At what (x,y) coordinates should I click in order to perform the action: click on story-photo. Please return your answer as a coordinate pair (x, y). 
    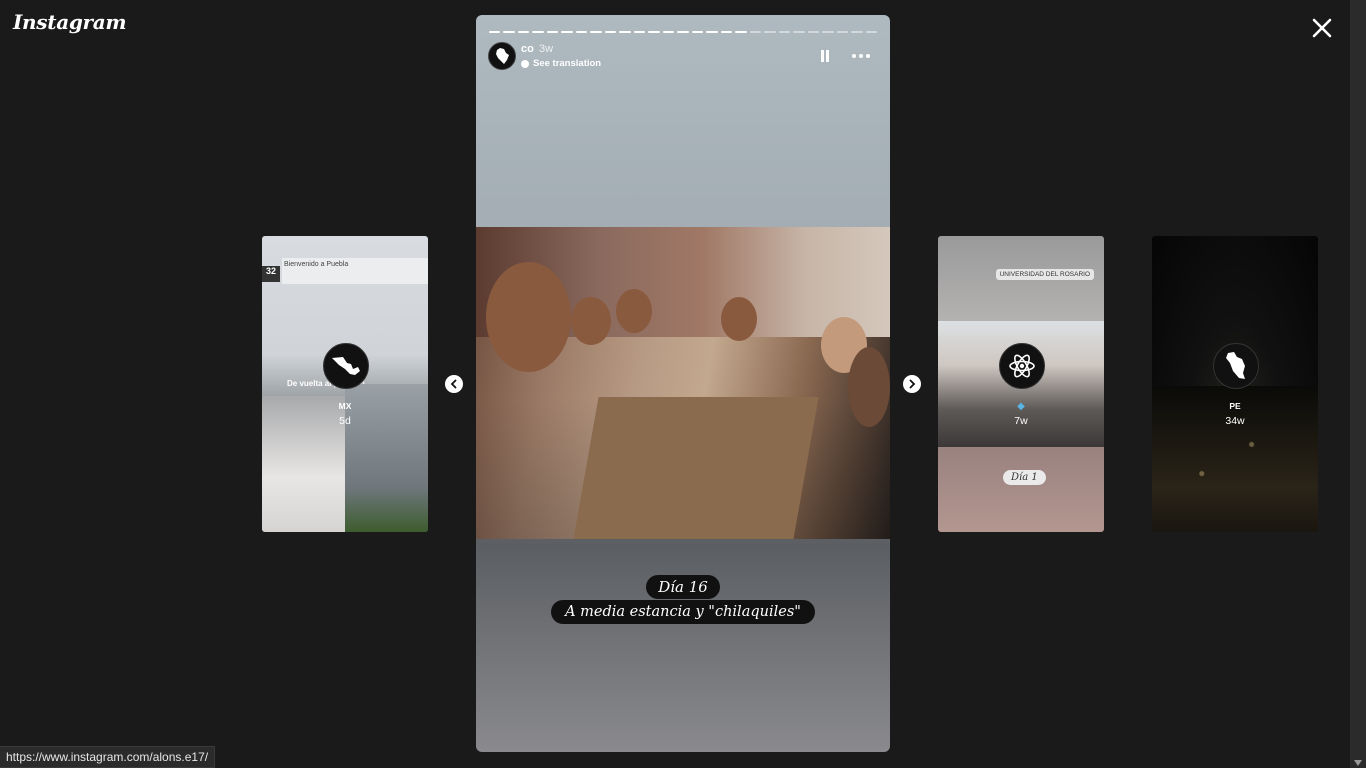
    Looking at the image, I should click on (683, 383).